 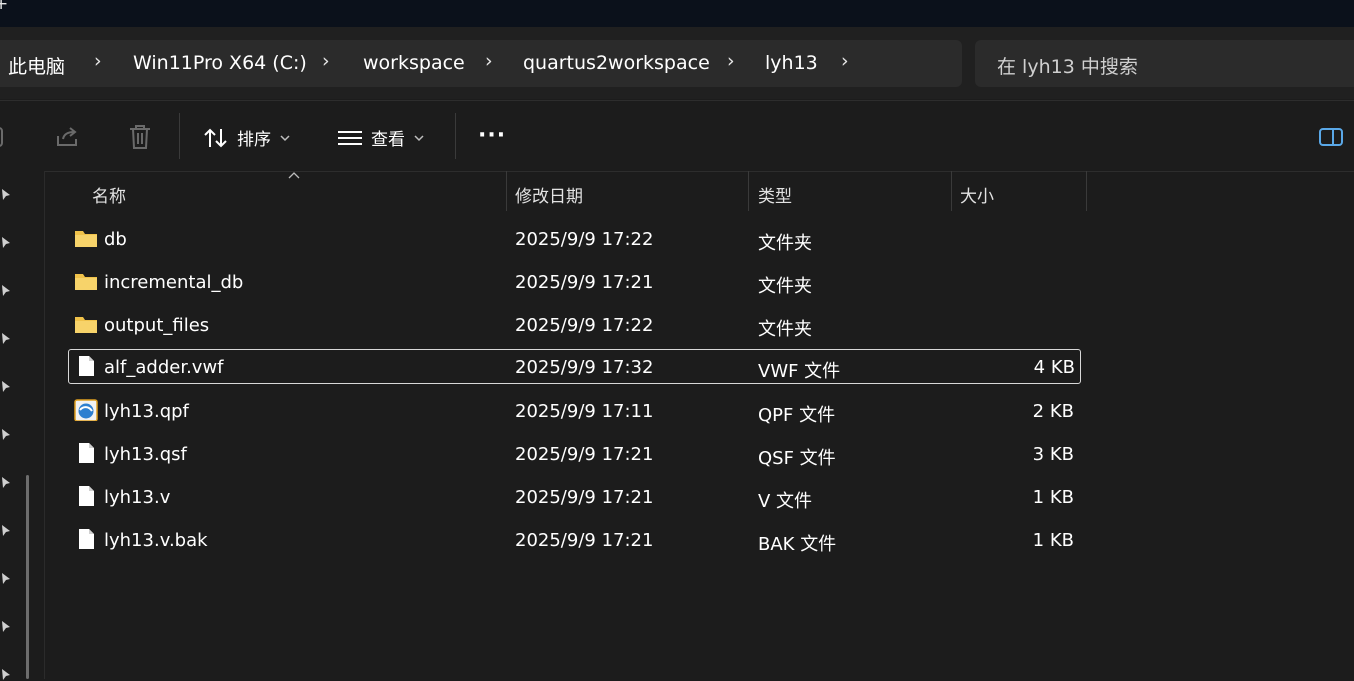 I want to click on file-modified: 2025/9/9 17:32, so click(x=584, y=367).